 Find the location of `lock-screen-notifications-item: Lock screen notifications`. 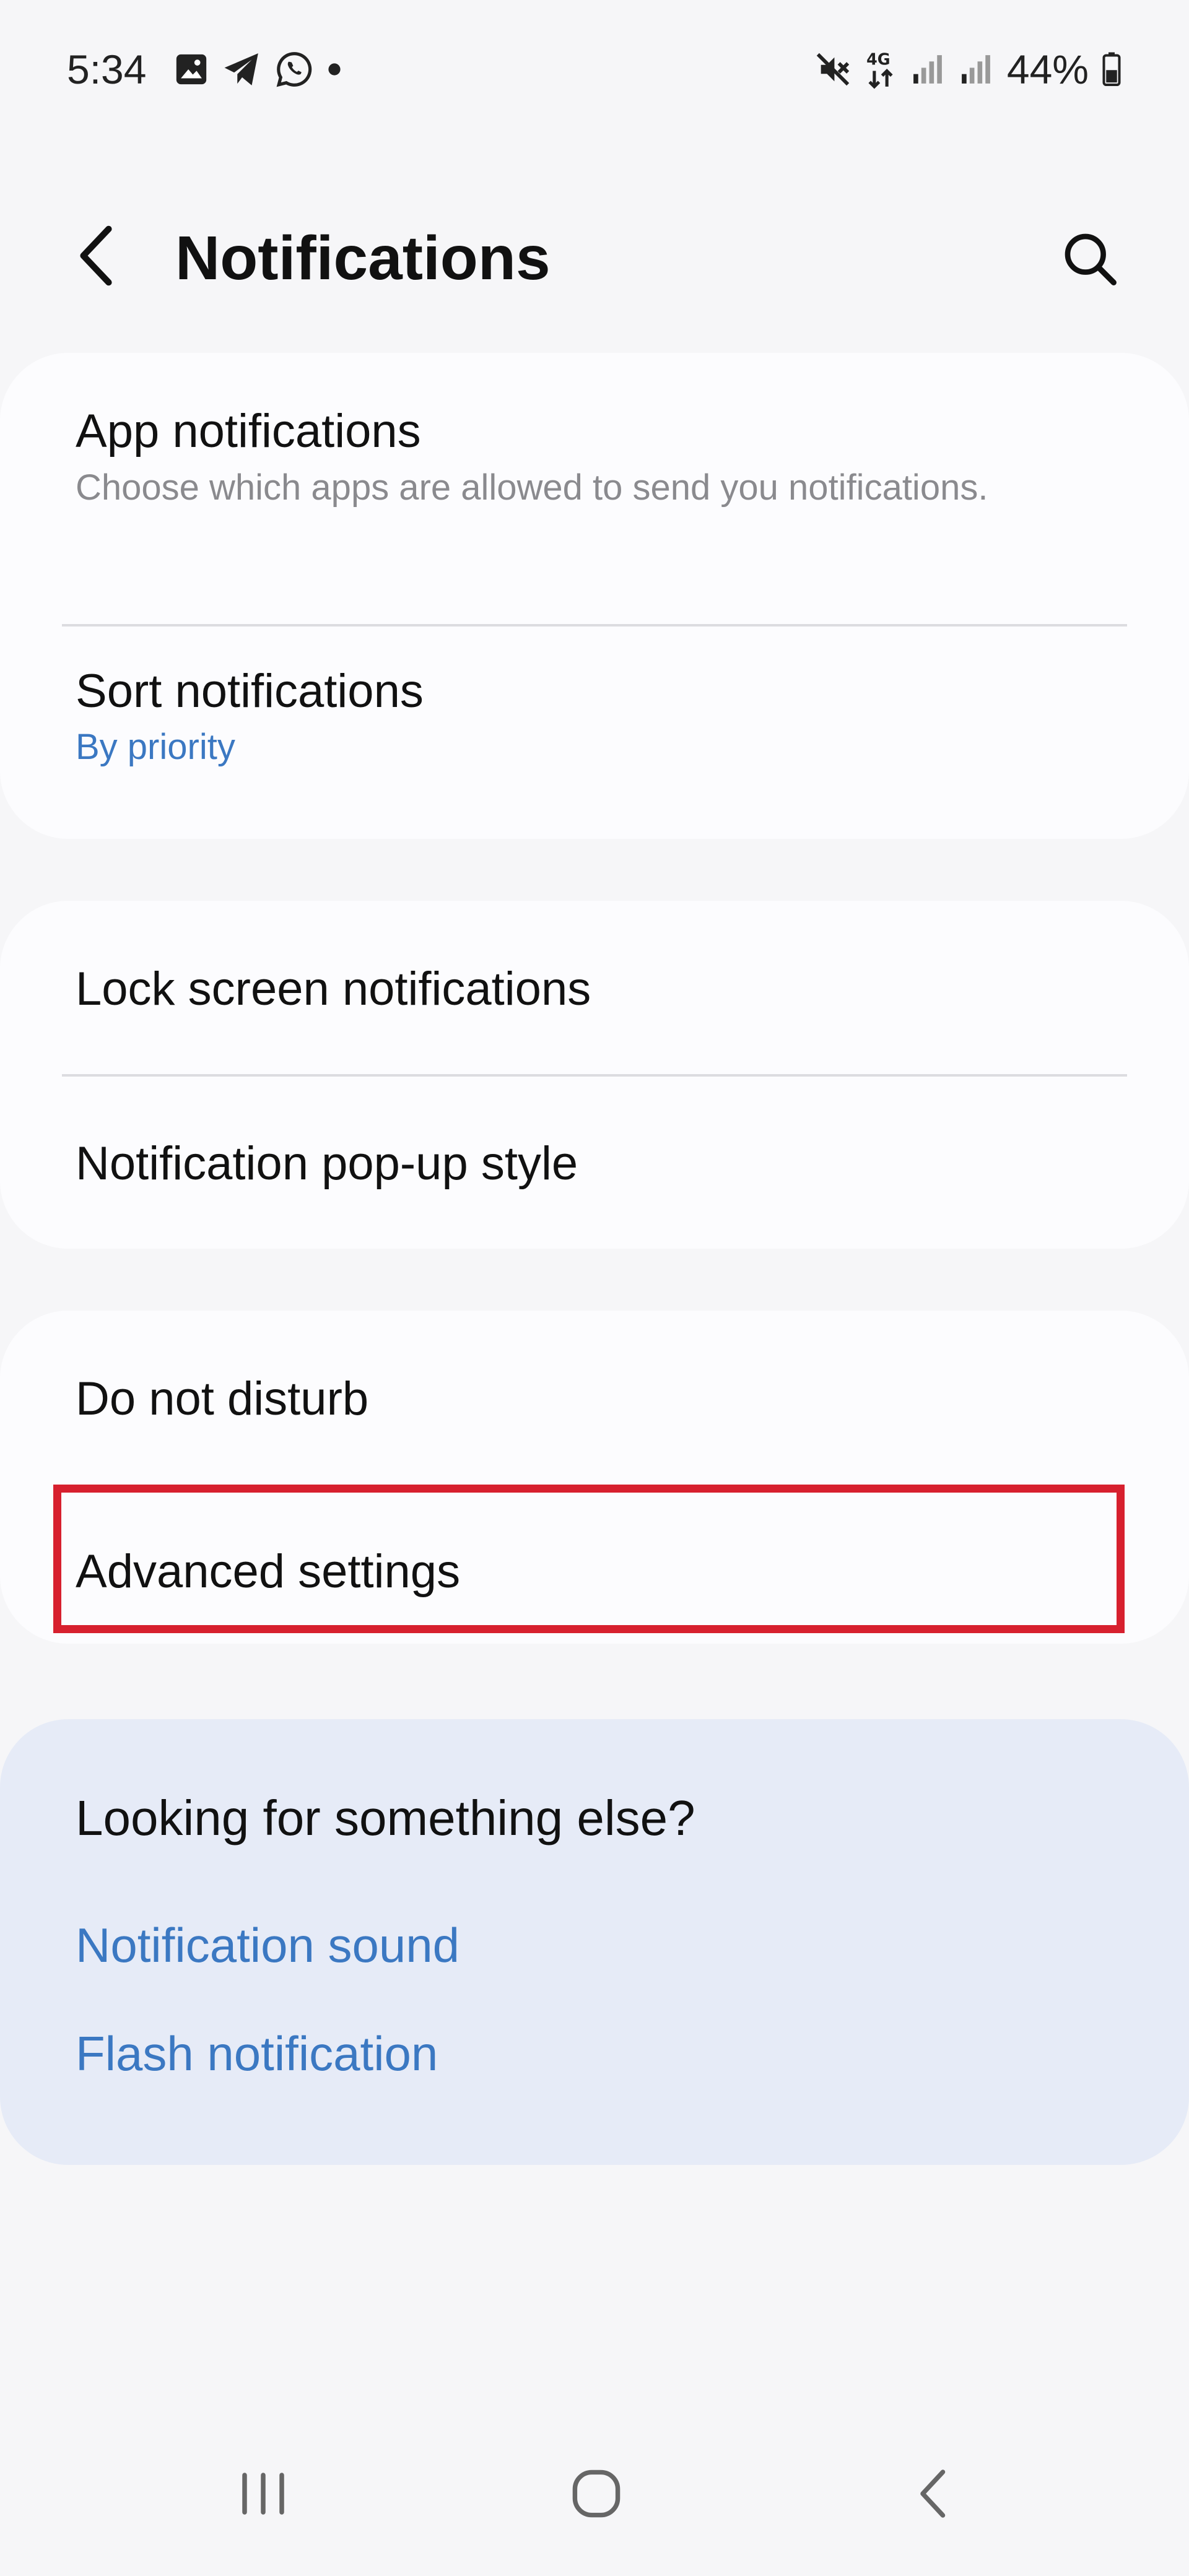

lock-screen-notifications-item: Lock screen notifications is located at coordinates (594, 988).